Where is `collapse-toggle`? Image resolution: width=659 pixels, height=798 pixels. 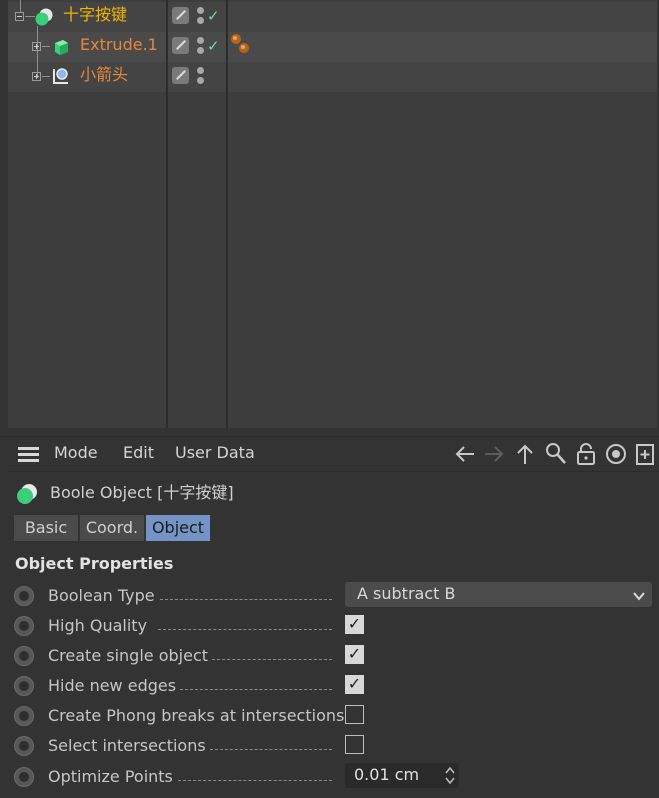
collapse-toggle is located at coordinates (19, 16).